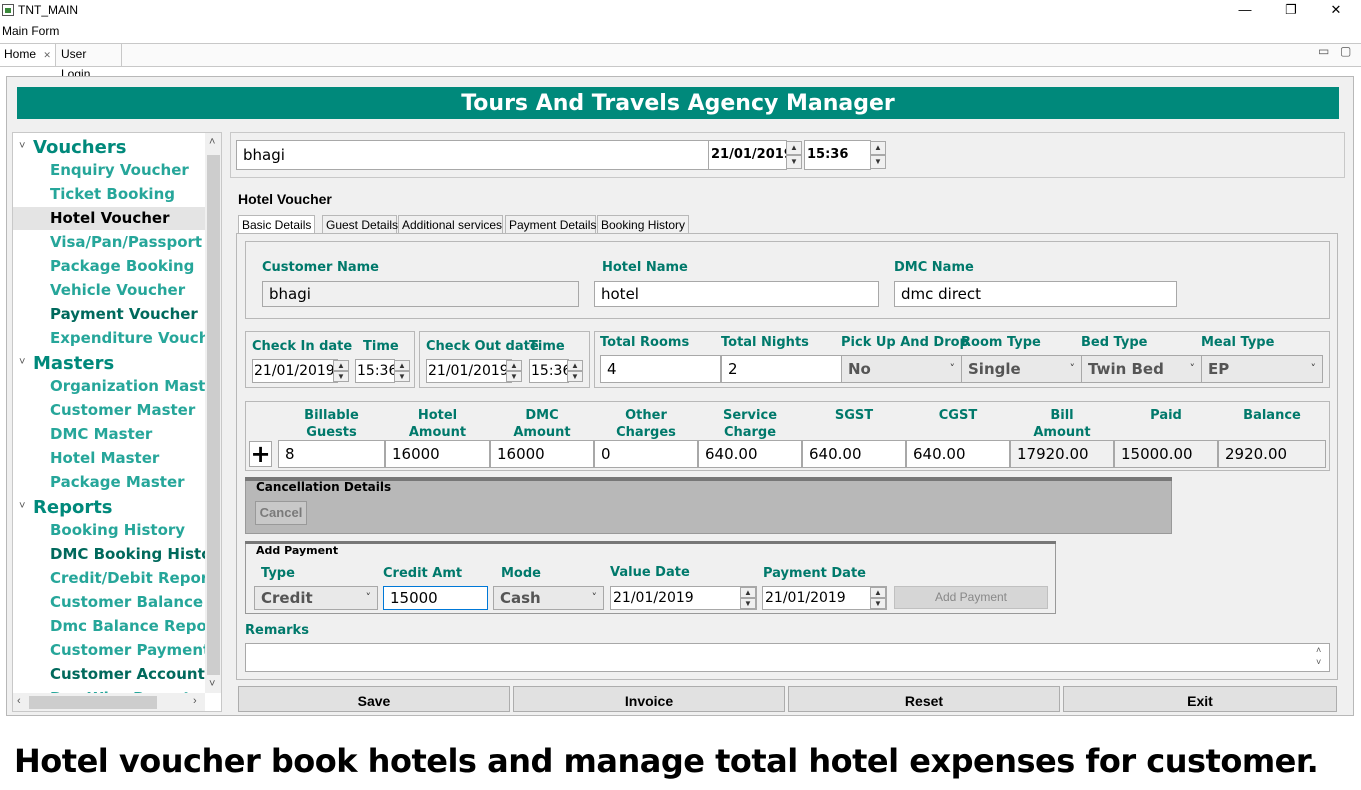  I want to click on hotel-amount-field: 16000, so click(437, 454).